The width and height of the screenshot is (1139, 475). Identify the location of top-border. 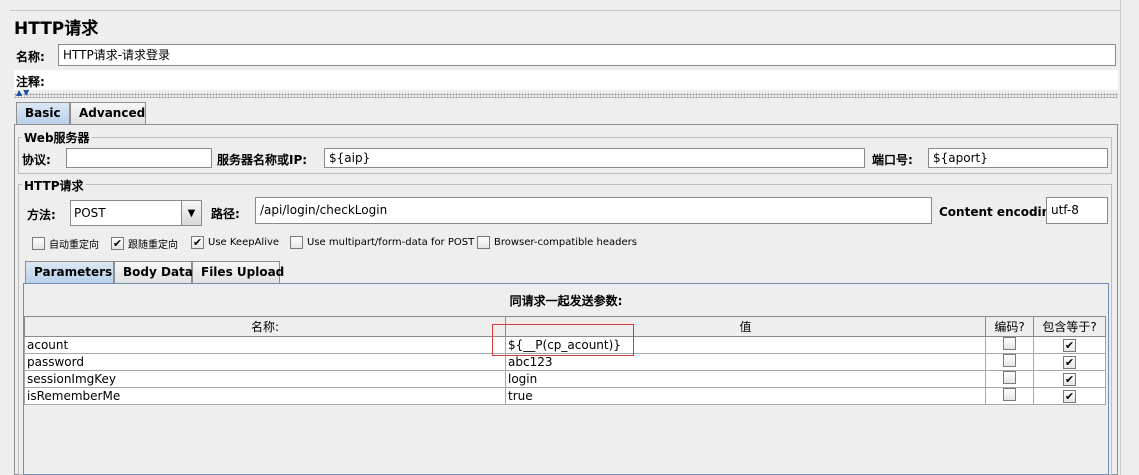
(565, 10).